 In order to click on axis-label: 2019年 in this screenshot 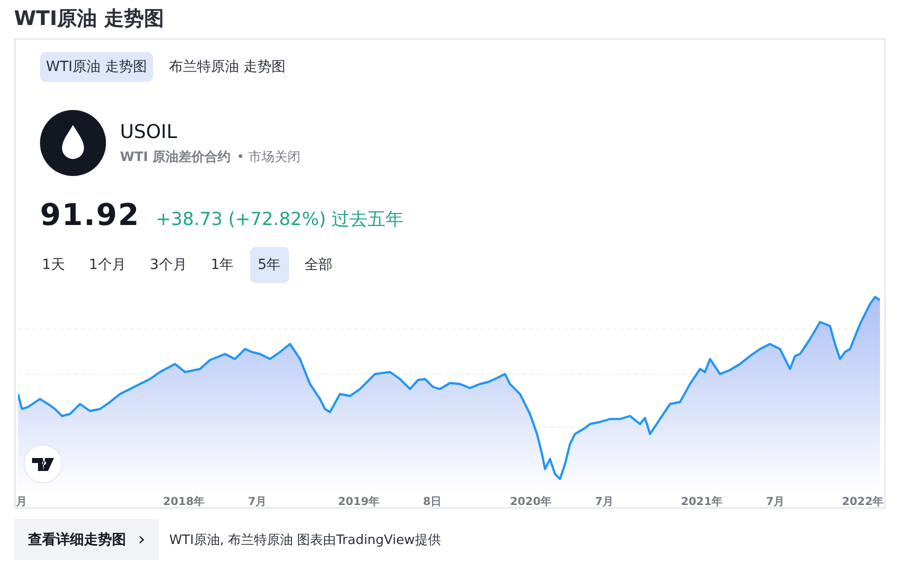, I will do `click(359, 501)`.